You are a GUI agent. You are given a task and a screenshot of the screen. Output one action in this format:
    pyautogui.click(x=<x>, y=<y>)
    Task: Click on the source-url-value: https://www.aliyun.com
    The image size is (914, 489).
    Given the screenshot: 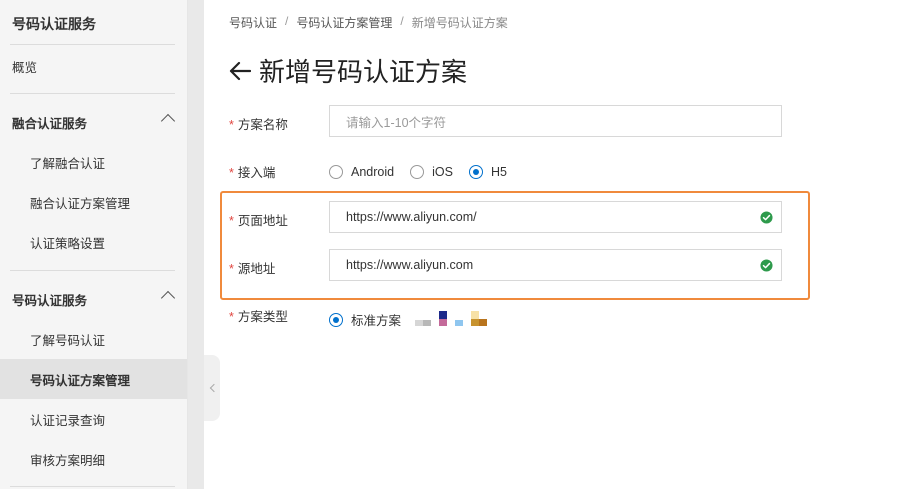 What is the action you would take?
    pyautogui.click(x=410, y=265)
    